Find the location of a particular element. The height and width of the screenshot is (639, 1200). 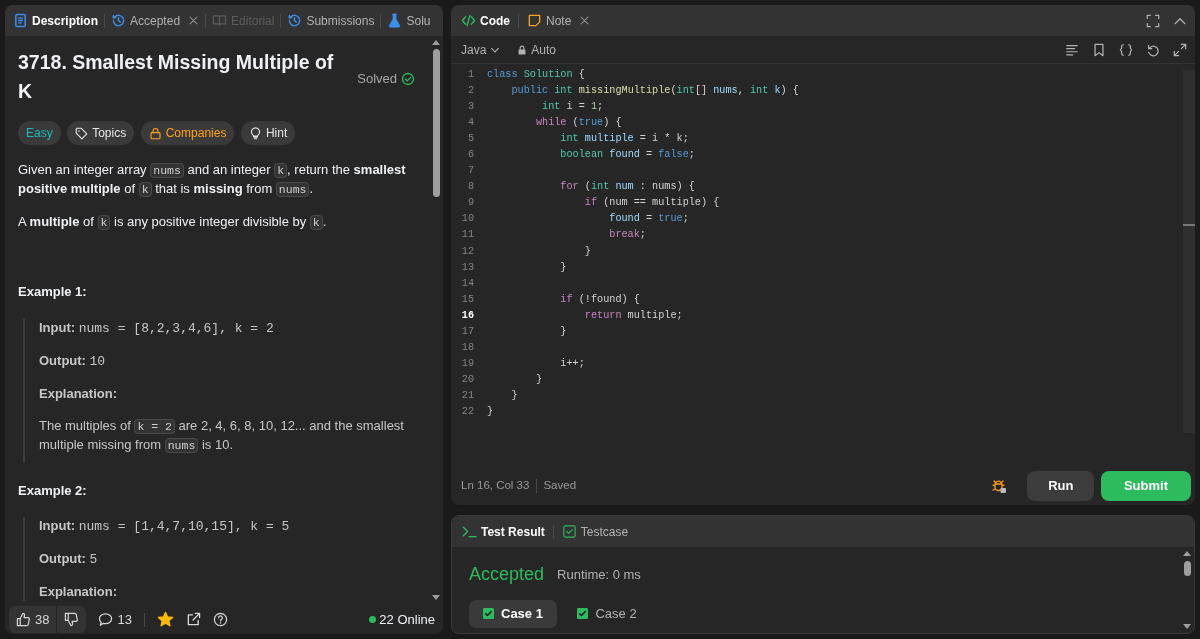

book-icon is located at coordinates (220, 20).